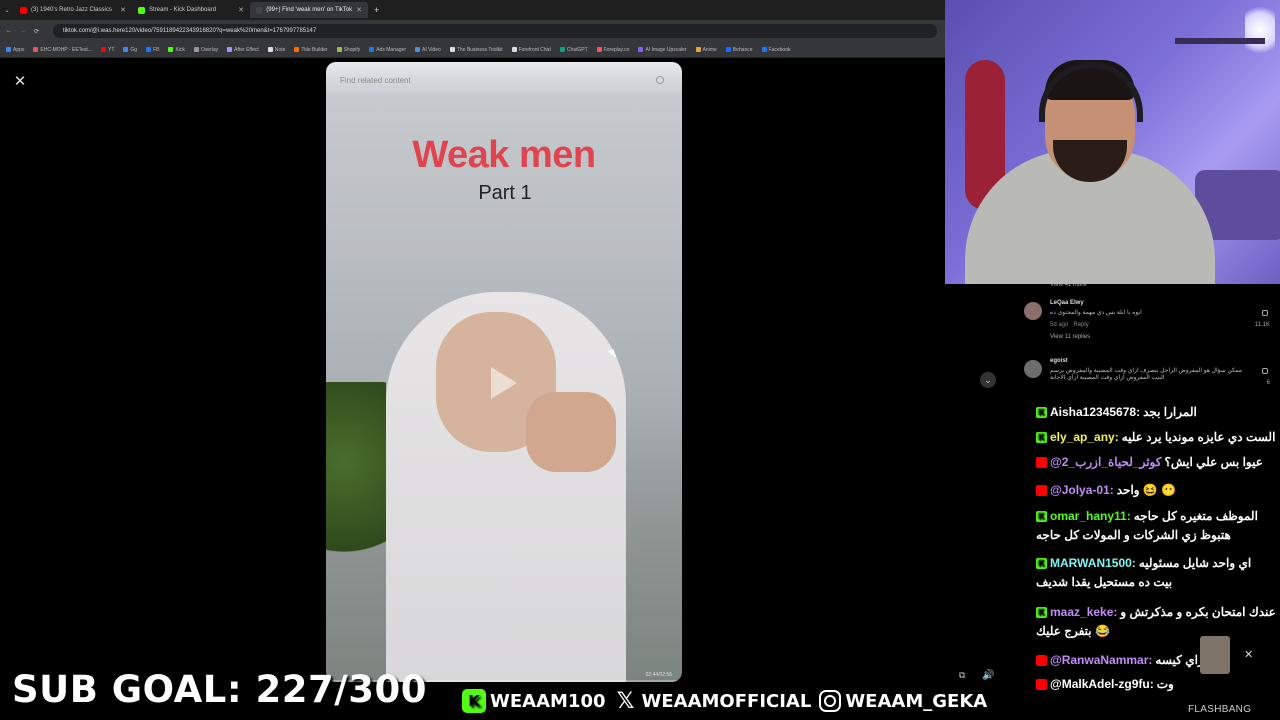  Describe the element at coordinates (916, 701) in the screenshot. I see `instagram-handle: WEAAM_GEKA` at that location.